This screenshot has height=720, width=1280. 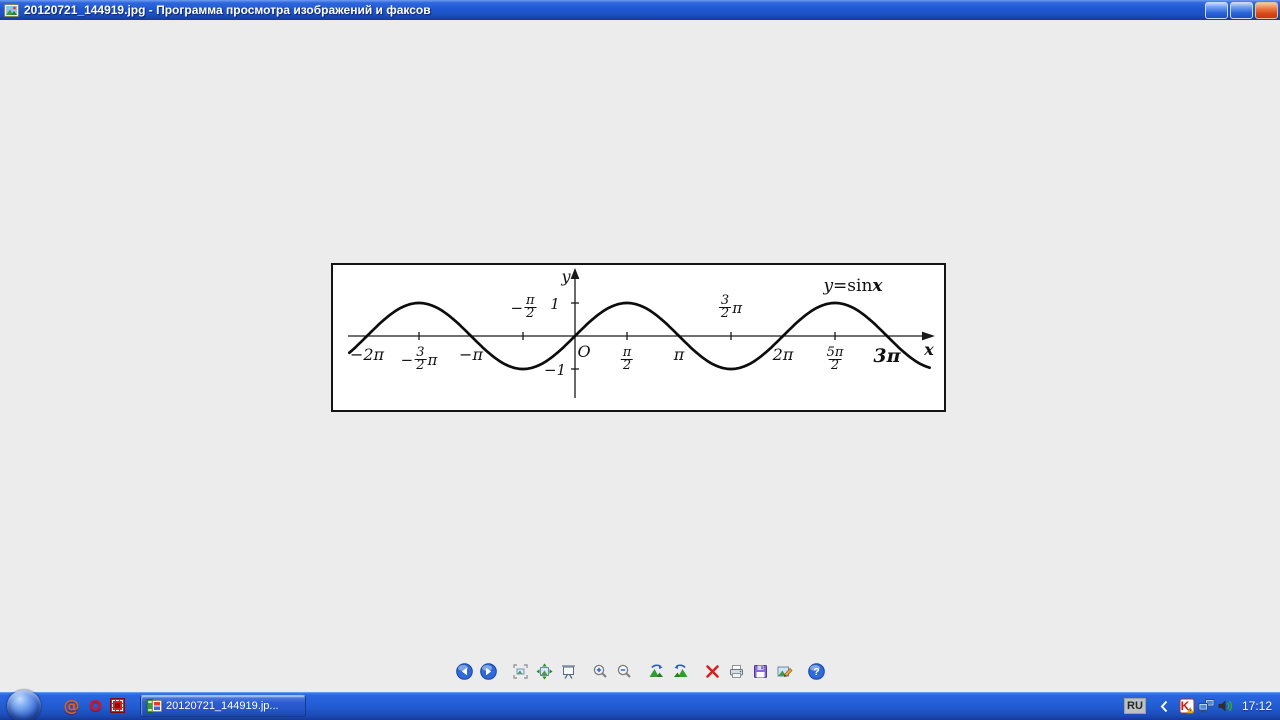 What do you see at coordinates (24, 705) in the screenshot?
I see `start-button` at bounding box center [24, 705].